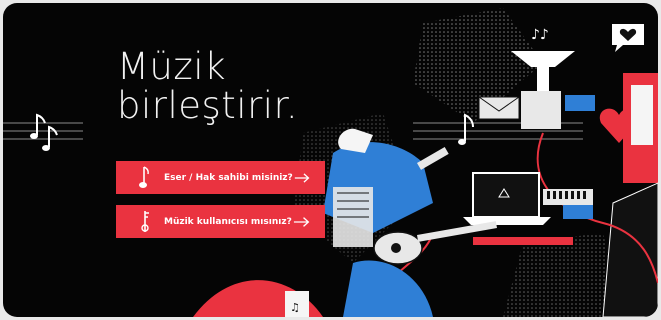  What do you see at coordinates (228, 221) in the screenshot?
I see `music-user-label: Müzik kullanıcısı mısınız?` at bounding box center [228, 221].